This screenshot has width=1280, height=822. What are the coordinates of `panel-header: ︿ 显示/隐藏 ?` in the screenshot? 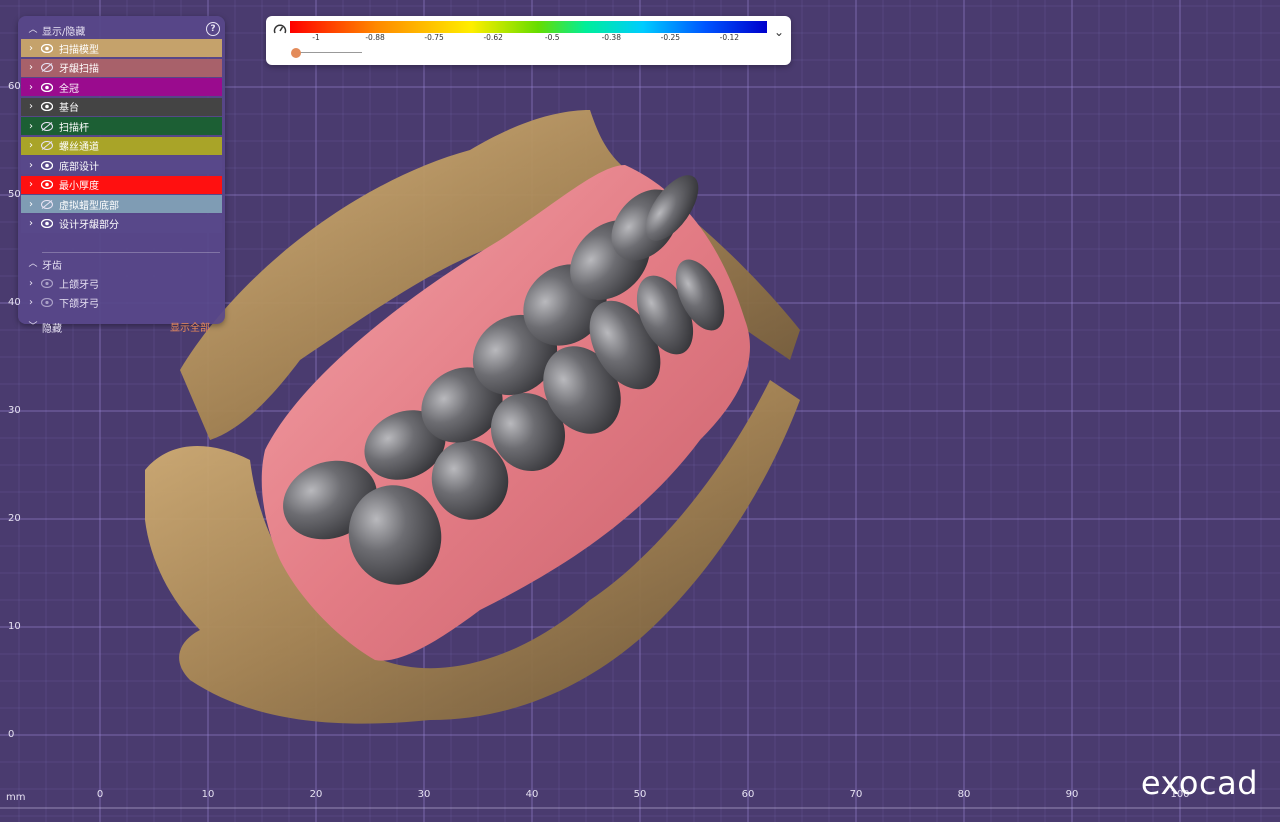 It's located at (121, 30).